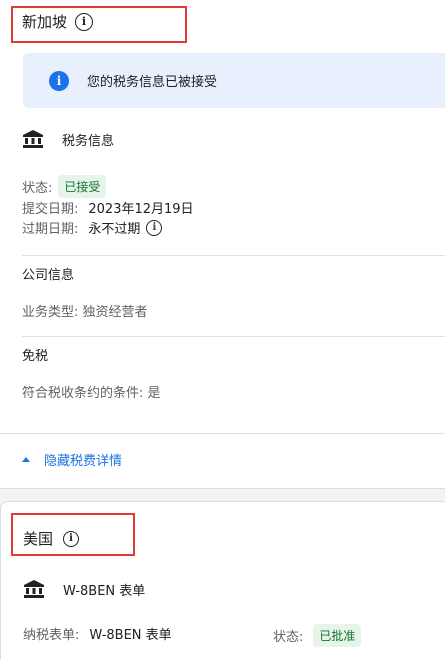 Image resolution: width=445 pixels, height=659 pixels. I want to click on expiry-date-label: 过期日期:, so click(50, 229).